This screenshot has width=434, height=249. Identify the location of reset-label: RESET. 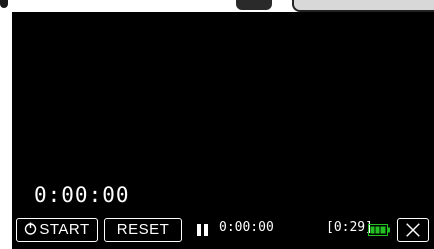
(143, 229).